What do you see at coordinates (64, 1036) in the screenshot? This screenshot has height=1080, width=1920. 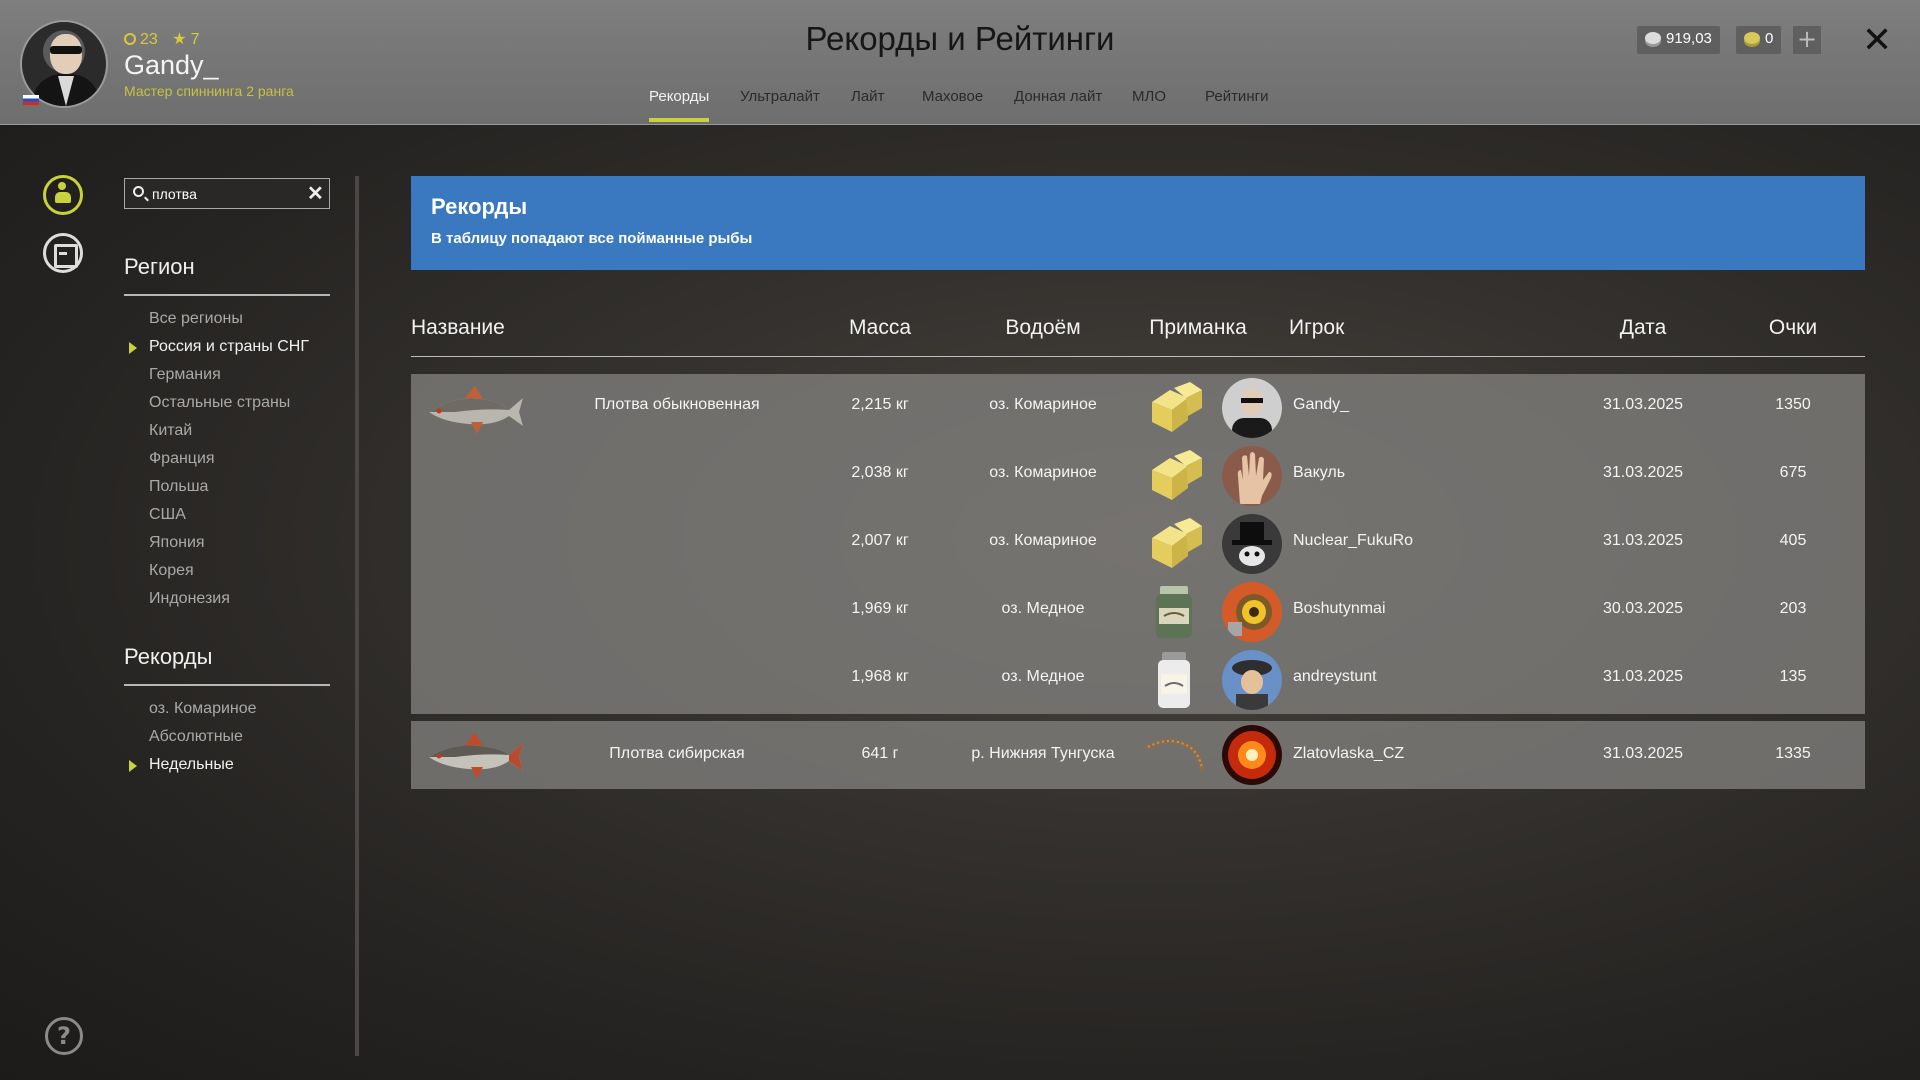 I see `help-icon: ?` at bounding box center [64, 1036].